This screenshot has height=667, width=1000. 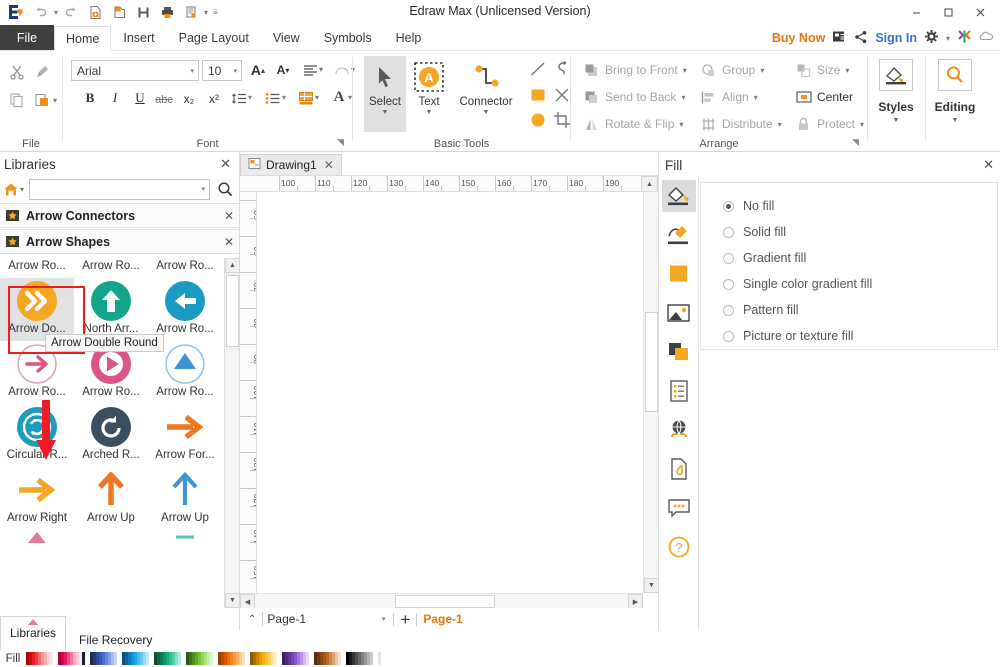 I want to click on editing-dropdown-icon: ▼, so click(x=955, y=120).